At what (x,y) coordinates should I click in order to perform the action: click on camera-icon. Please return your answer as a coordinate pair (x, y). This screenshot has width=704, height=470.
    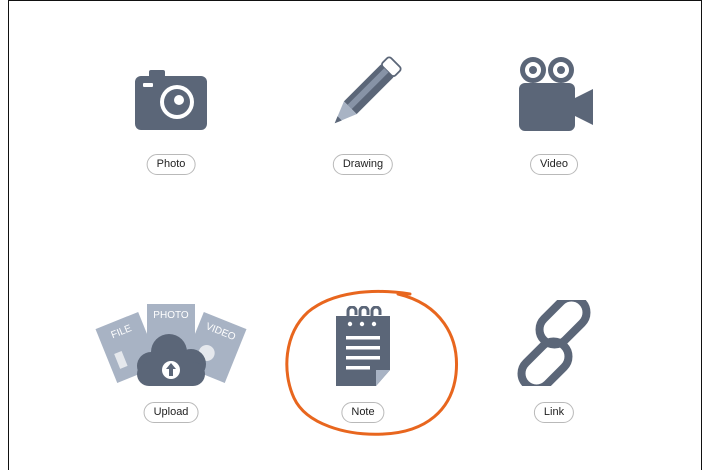
    Looking at the image, I should click on (171, 101).